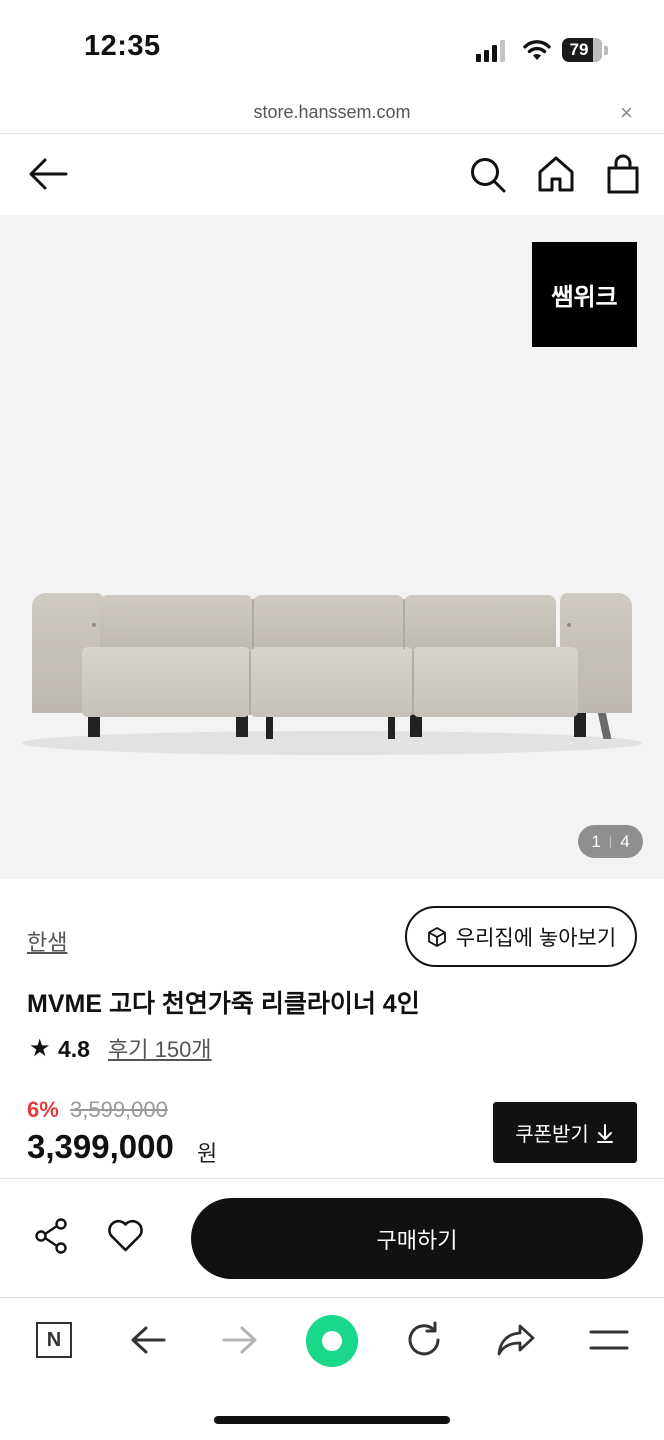 Image resolution: width=664 pixels, height=1440 pixels. I want to click on image-counter-current: 1, so click(596, 841).